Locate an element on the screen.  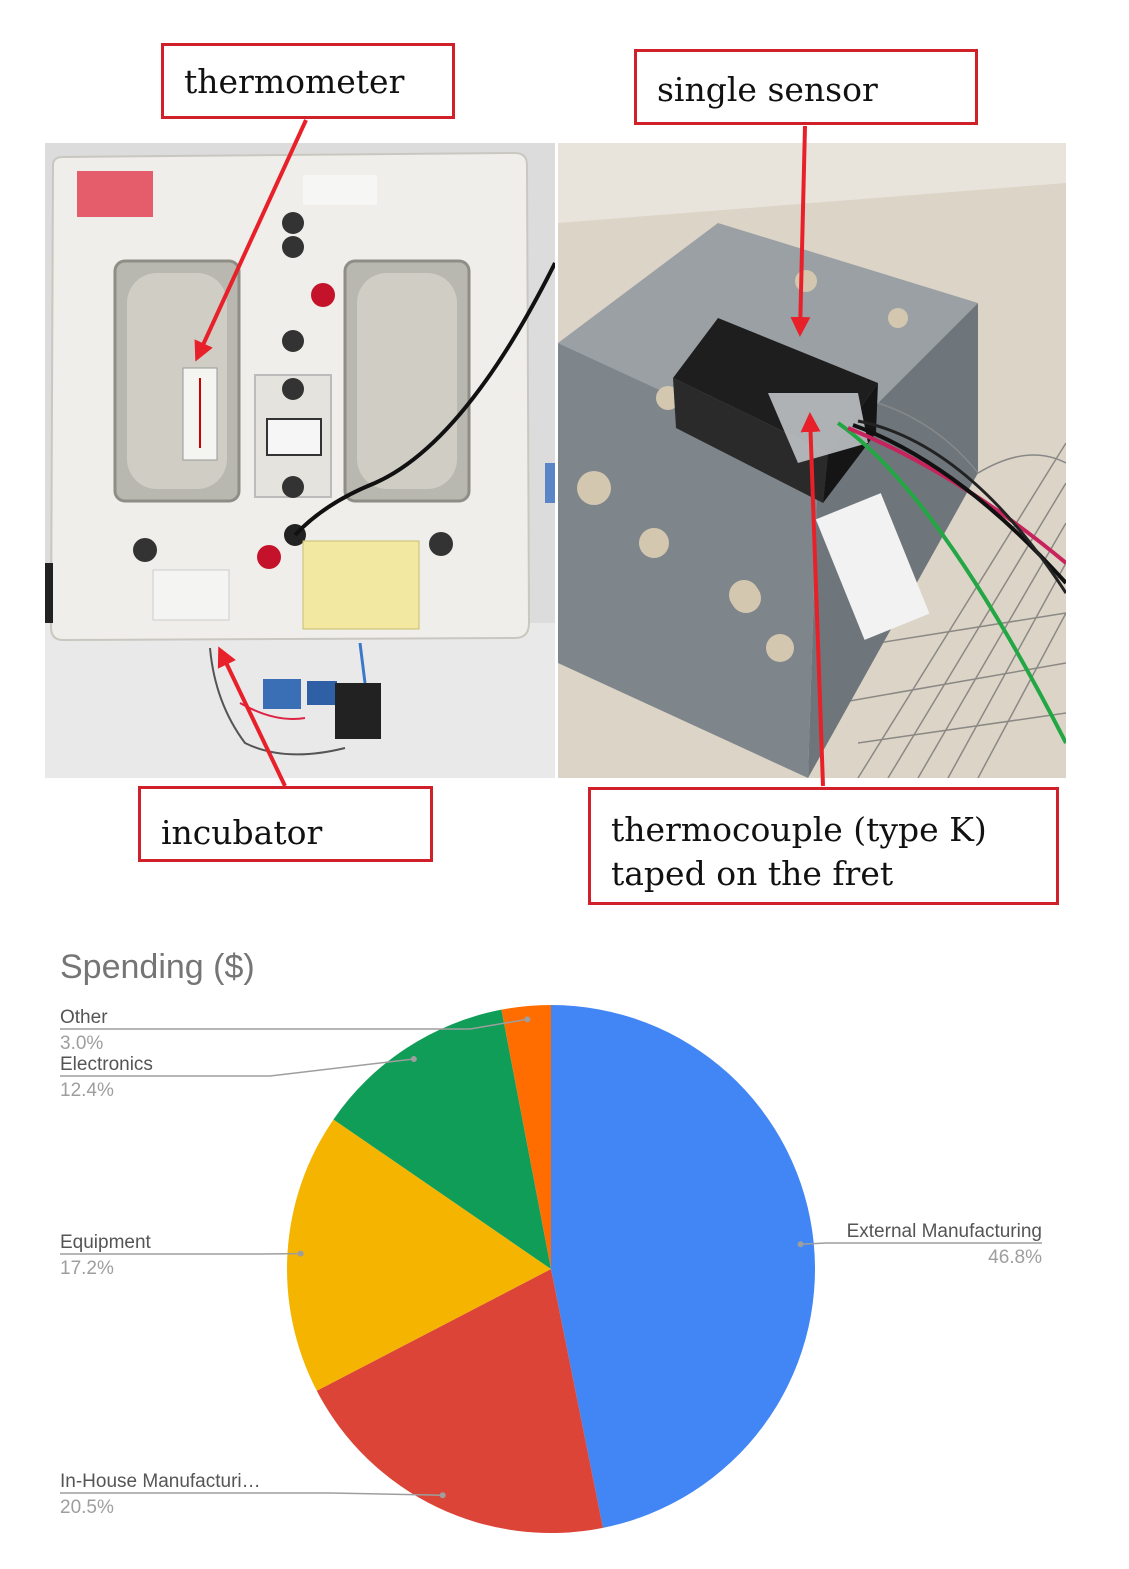
pie-label-value-4: 3.0% is located at coordinates (81, 1043).